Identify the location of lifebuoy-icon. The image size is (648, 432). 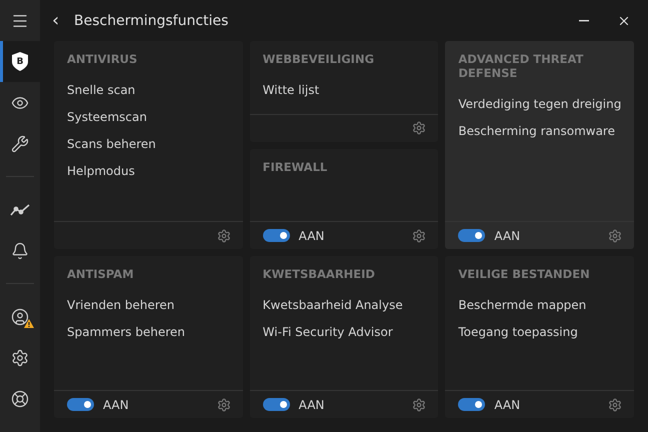
(20, 399).